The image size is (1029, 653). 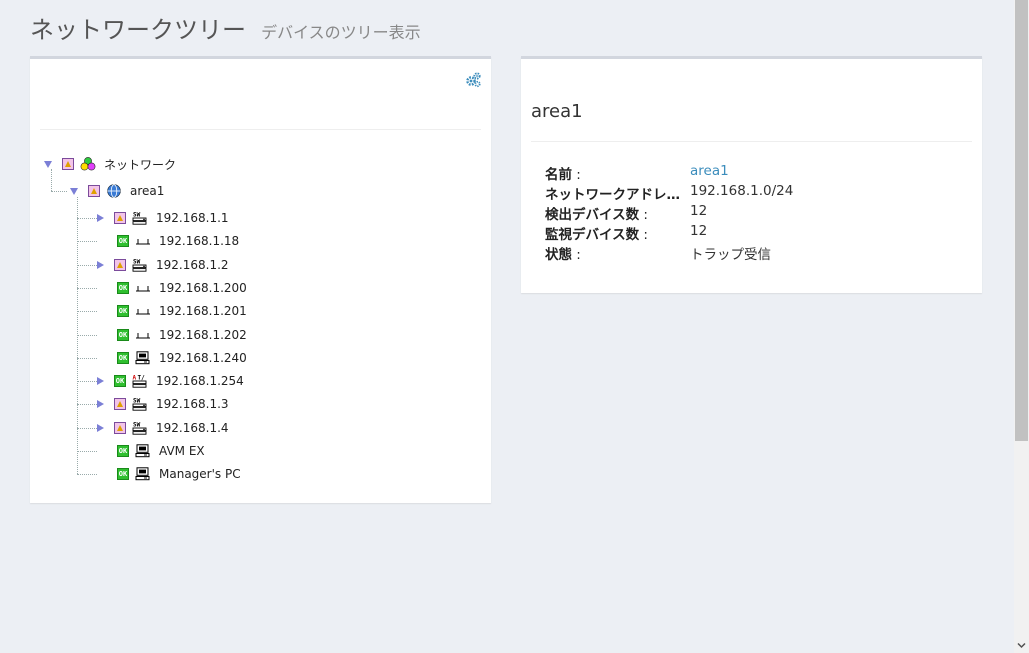 What do you see at coordinates (341, 32) in the screenshot?
I see `page-subtitle: デバイスのツリー表示` at bounding box center [341, 32].